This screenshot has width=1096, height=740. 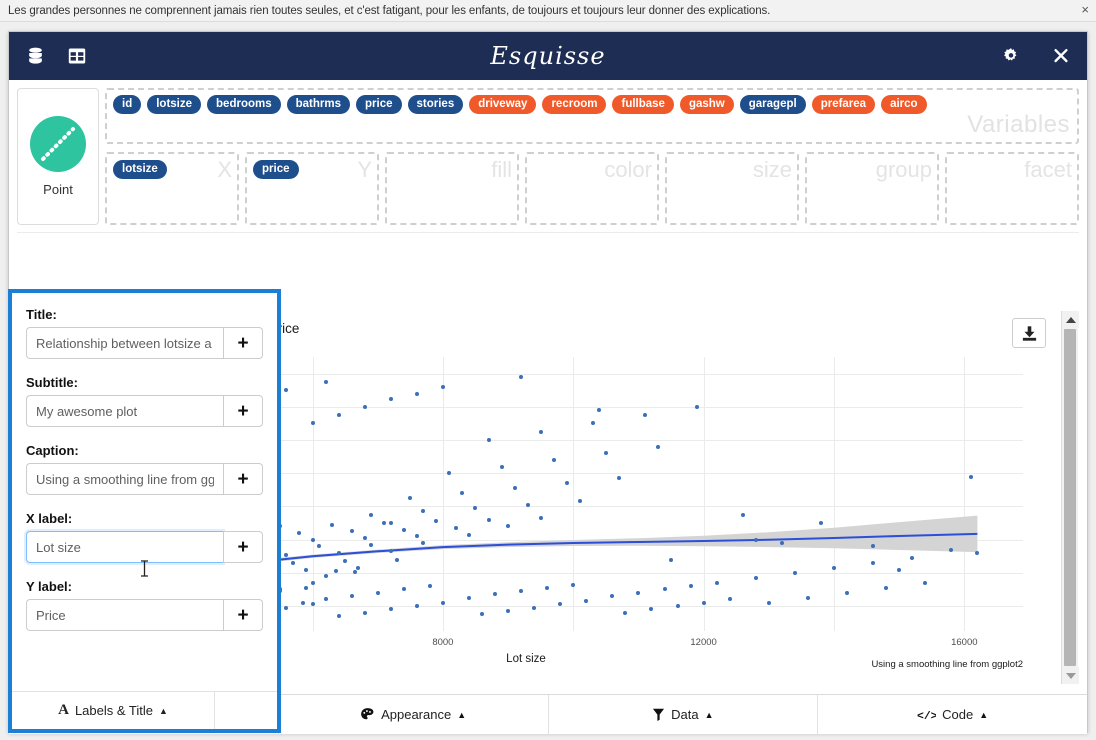 What do you see at coordinates (1012, 188) in the screenshot?
I see `aes-dropzone-facet: facet` at bounding box center [1012, 188].